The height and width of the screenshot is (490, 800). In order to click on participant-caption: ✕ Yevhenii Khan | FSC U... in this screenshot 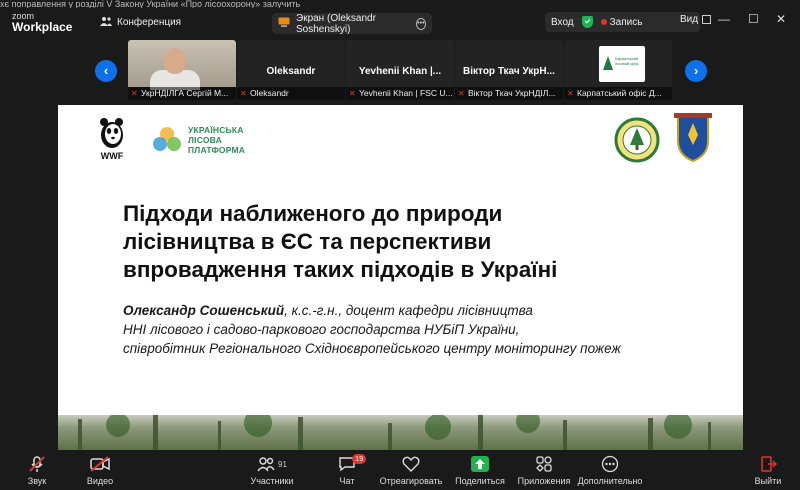, I will do `click(400, 93)`.